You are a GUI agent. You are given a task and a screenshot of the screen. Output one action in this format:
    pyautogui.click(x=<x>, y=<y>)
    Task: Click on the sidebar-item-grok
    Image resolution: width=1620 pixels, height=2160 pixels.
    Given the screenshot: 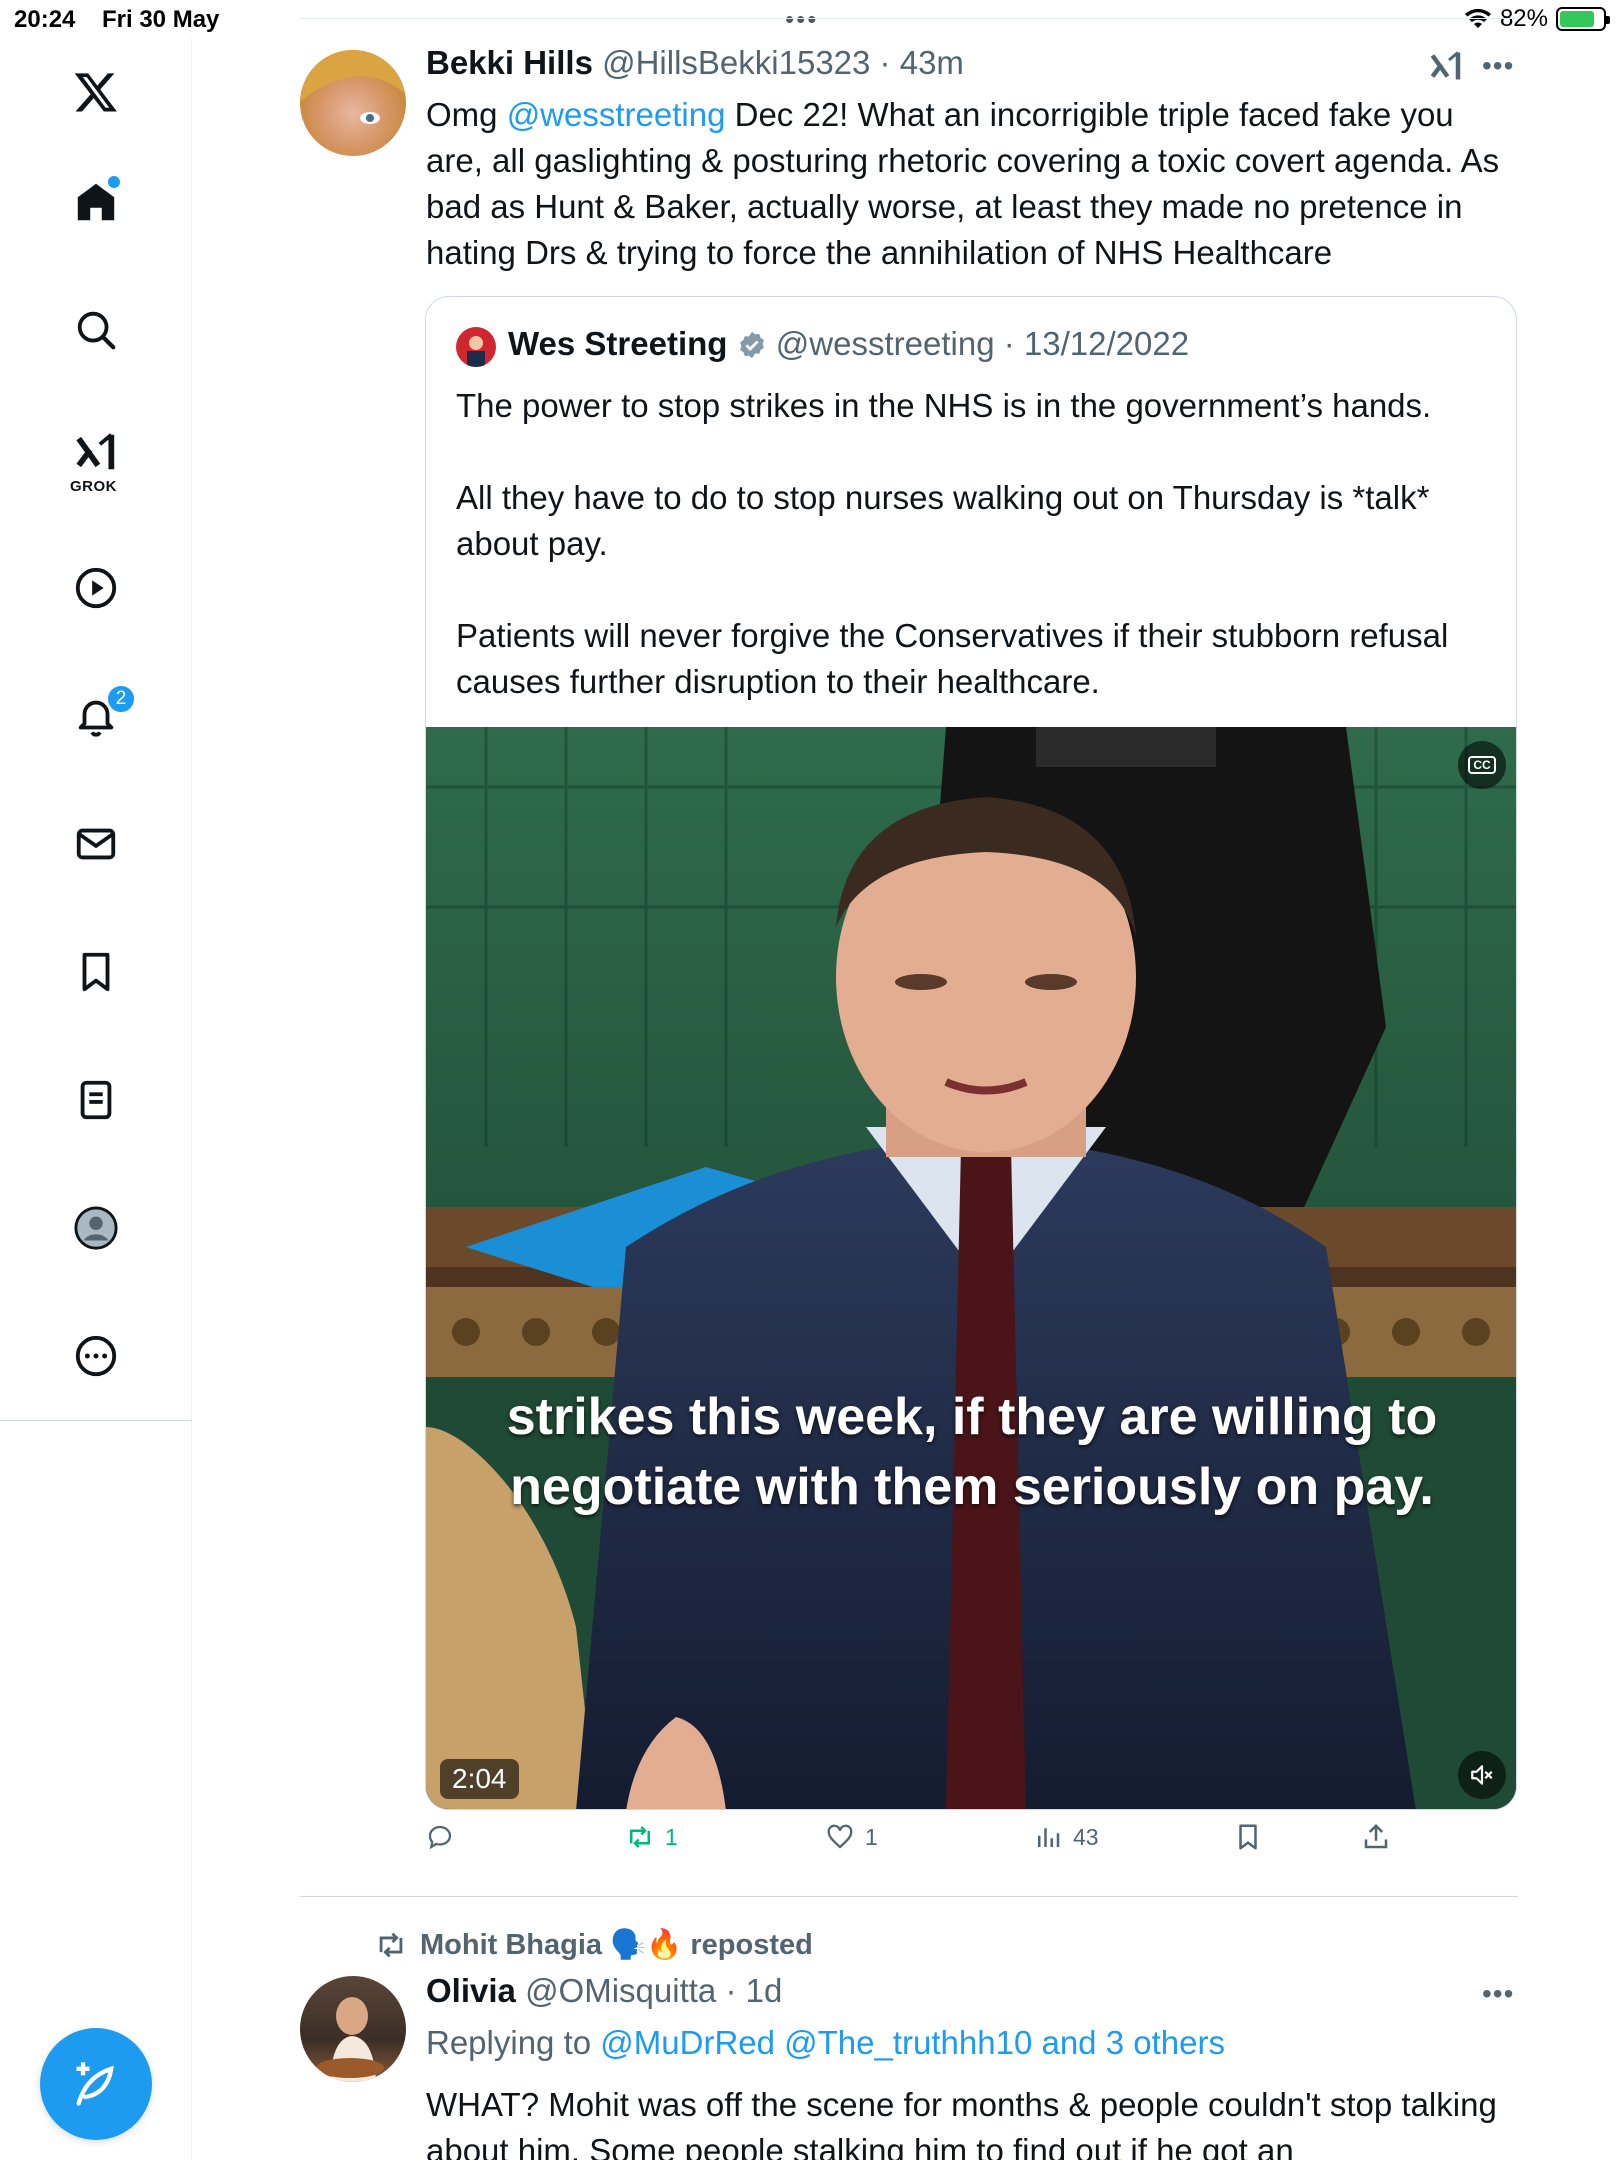 What is the action you would take?
    pyautogui.click(x=96, y=452)
    